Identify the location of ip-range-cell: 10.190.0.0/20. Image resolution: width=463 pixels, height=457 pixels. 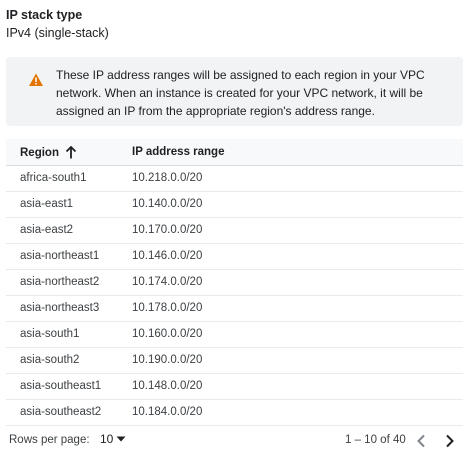
(167, 360).